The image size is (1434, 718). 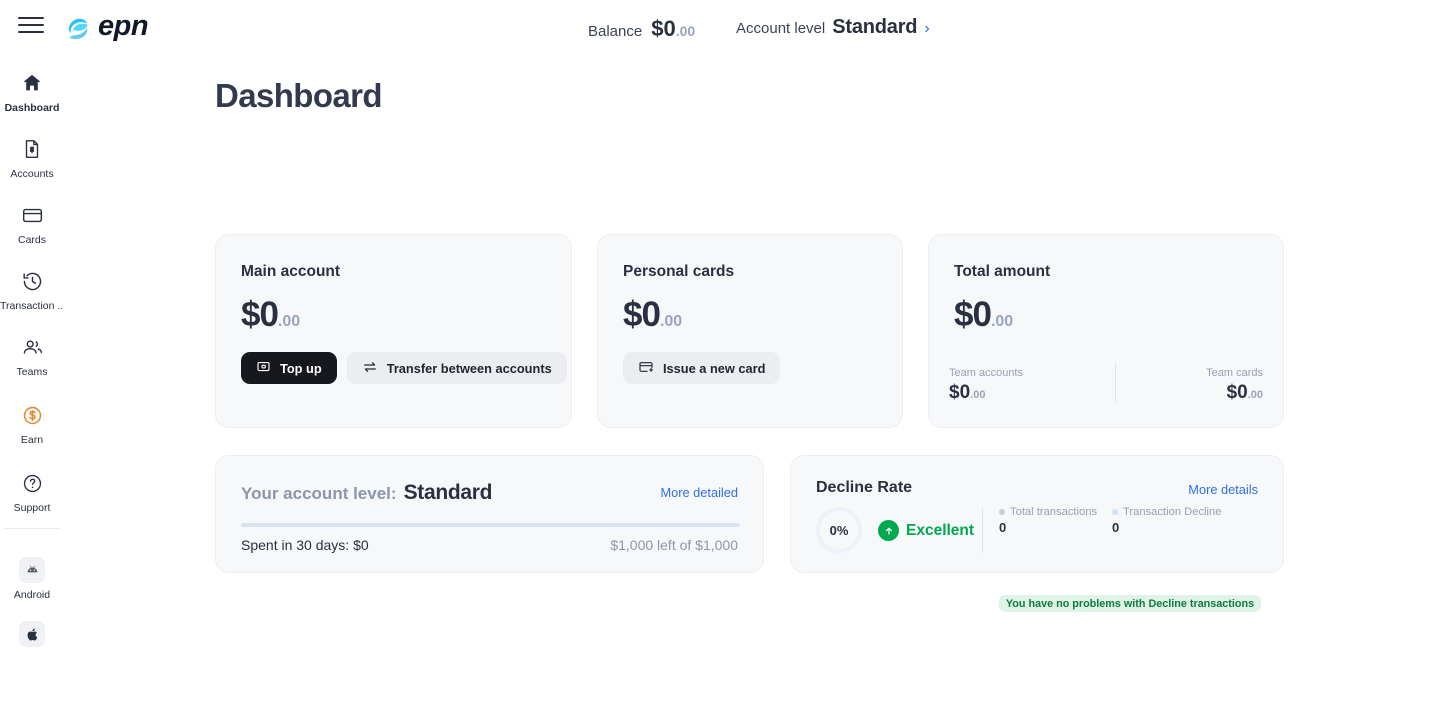 What do you see at coordinates (699, 492) in the screenshot?
I see `more-detailed-link: More detailed` at bounding box center [699, 492].